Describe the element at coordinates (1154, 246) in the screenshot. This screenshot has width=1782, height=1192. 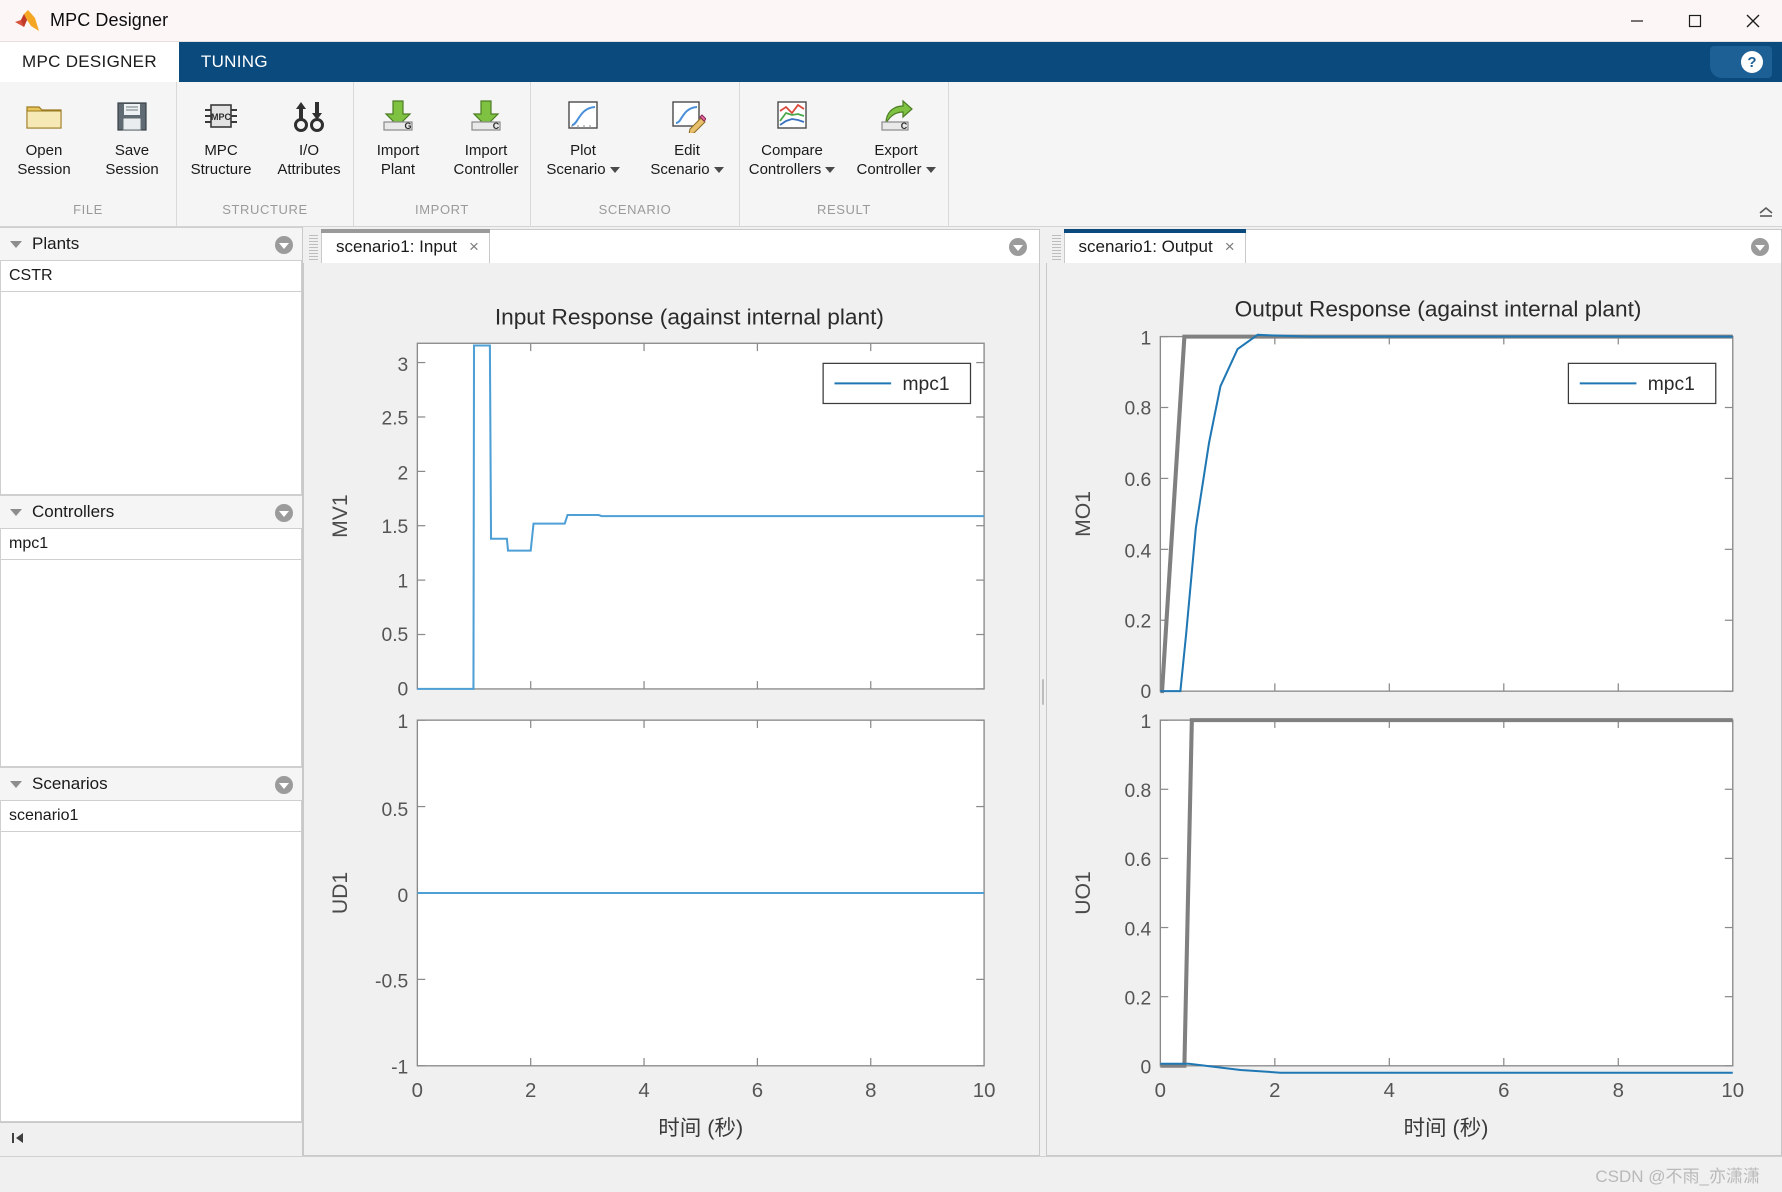
I see `doctab-scenario1-output: scenario1: Output ×` at that location.